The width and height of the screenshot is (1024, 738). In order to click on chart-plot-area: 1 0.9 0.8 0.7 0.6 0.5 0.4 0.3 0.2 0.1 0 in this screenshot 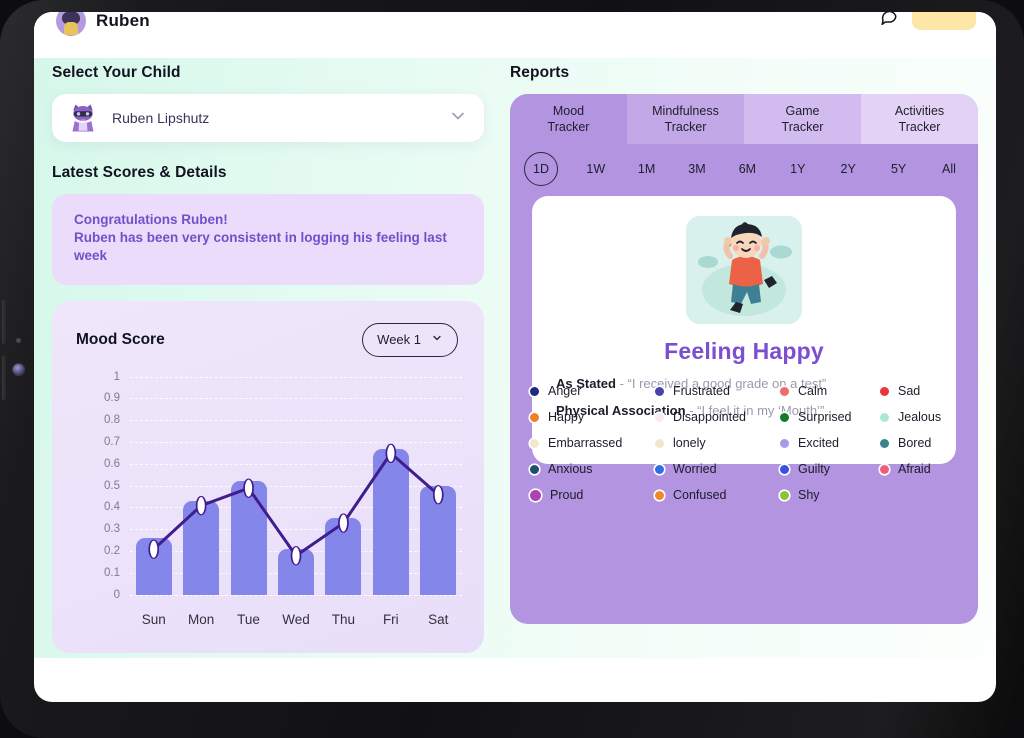, I will do `click(283, 486)`.